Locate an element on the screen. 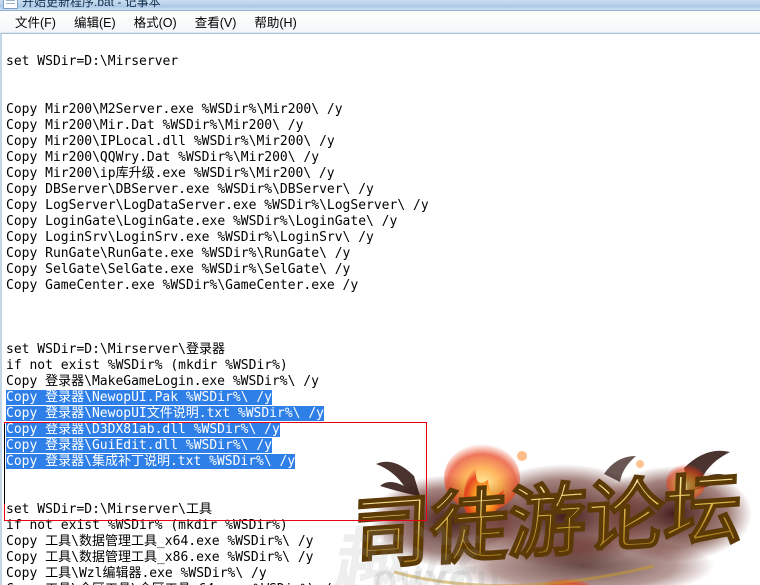 Image resolution: width=760 pixels, height=585 pixels. menu-view: 查看(V) is located at coordinates (216, 22).